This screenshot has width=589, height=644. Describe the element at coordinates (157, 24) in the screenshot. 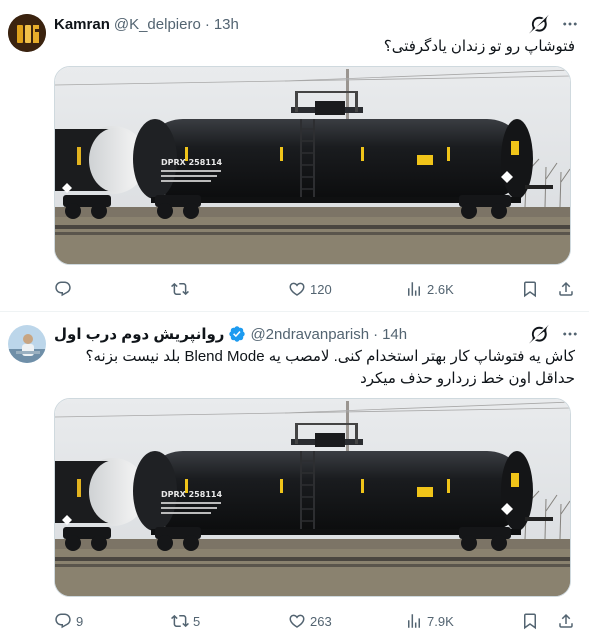

I see `author-handle: @K_delpiero` at that location.